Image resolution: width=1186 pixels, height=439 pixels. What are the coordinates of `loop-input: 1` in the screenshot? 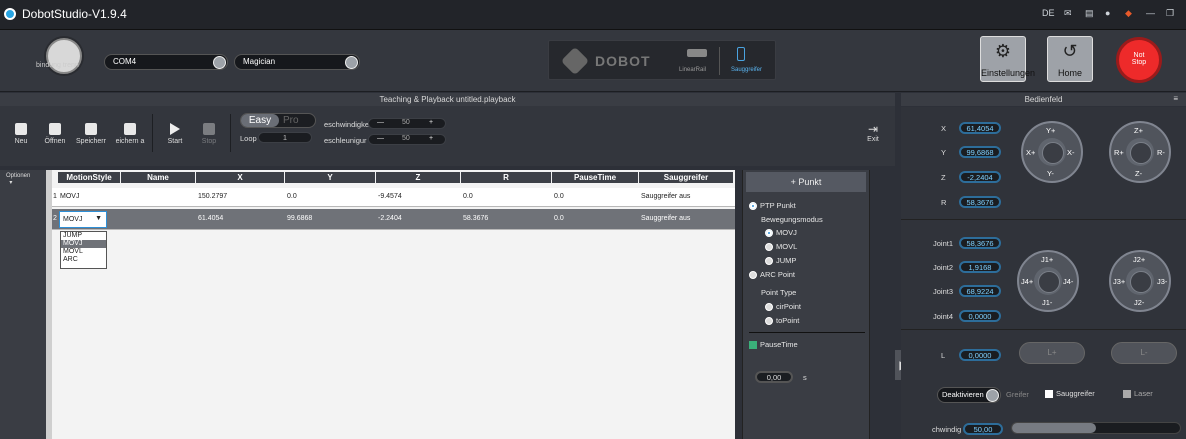 It's located at (285, 137).